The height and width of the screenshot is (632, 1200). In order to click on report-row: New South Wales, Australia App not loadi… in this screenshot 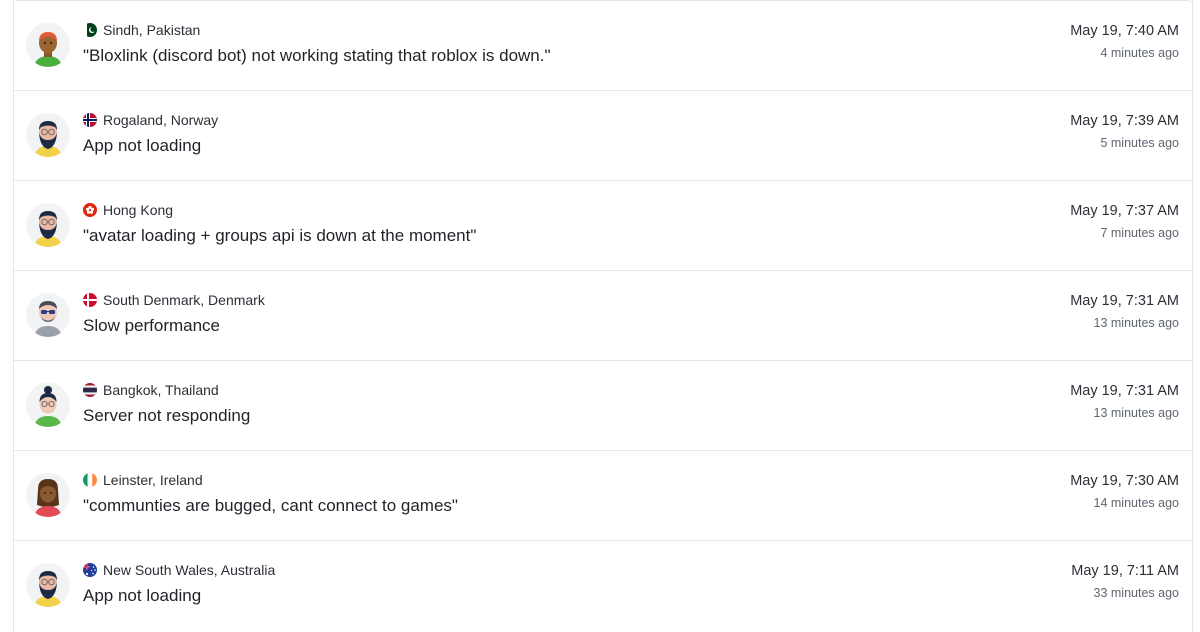, I will do `click(603, 585)`.